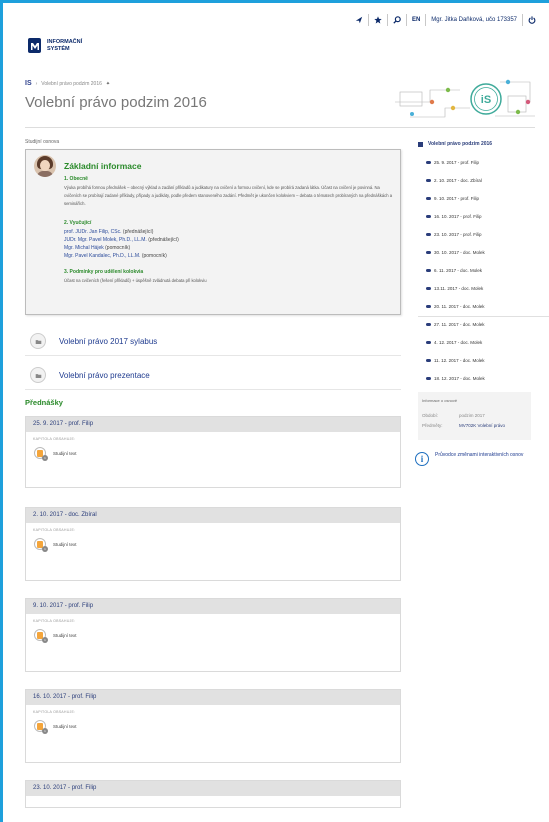 The width and height of the screenshot is (549, 822). What do you see at coordinates (474, 20) in the screenshot?
I see `user-name: Mgr. Jitka Daňková, učo 173357` at bounding box center [474, 20].